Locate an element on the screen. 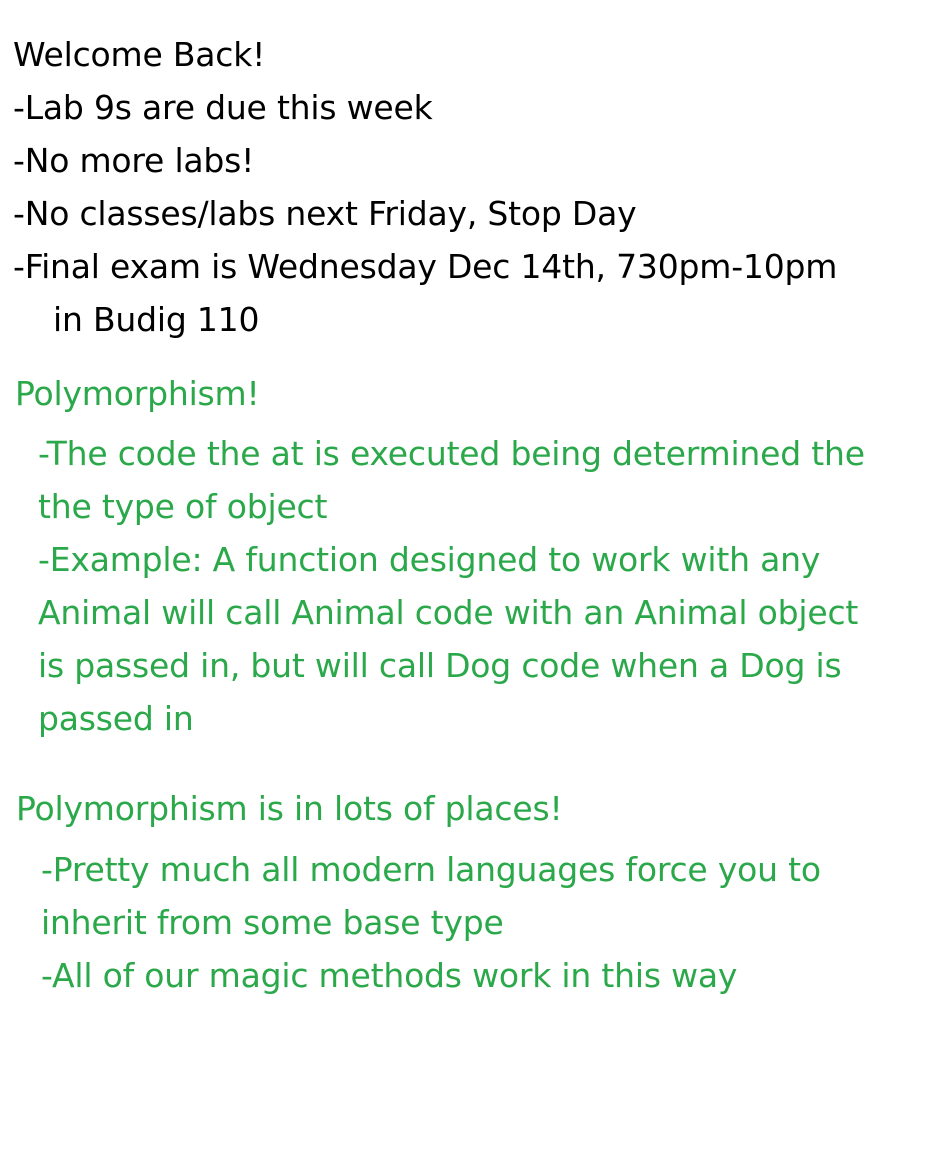  places-heading: Polymorphism is in lots of places! is located at coordinates (289, 808).